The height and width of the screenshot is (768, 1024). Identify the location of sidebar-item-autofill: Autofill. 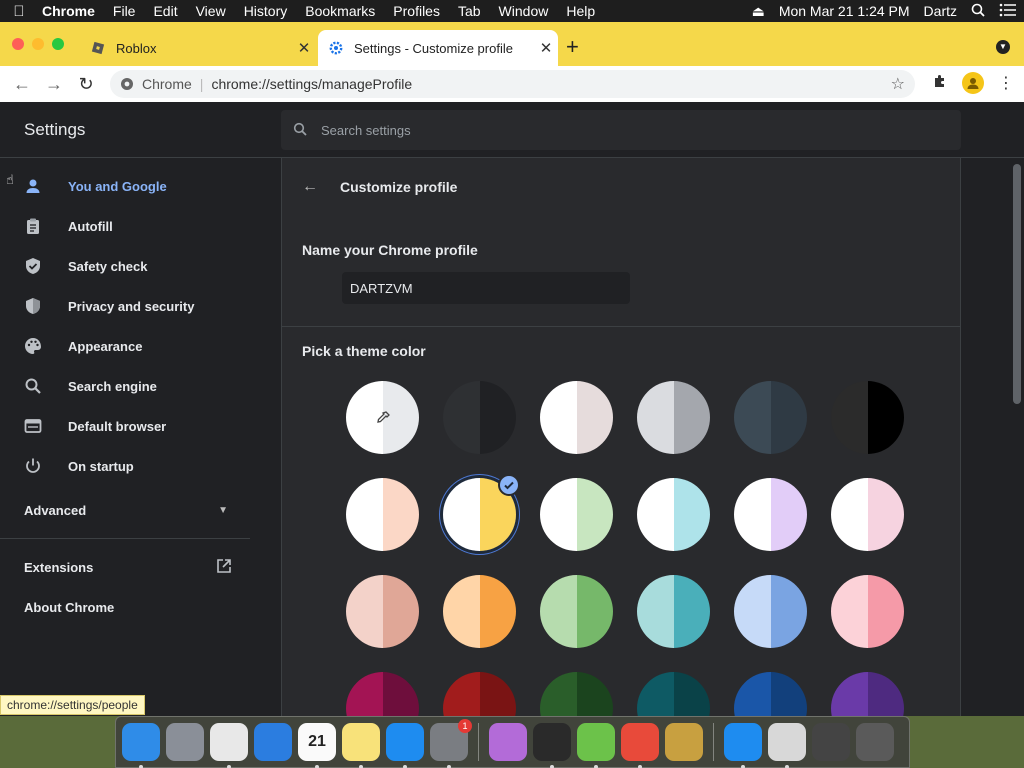
(125, 226).